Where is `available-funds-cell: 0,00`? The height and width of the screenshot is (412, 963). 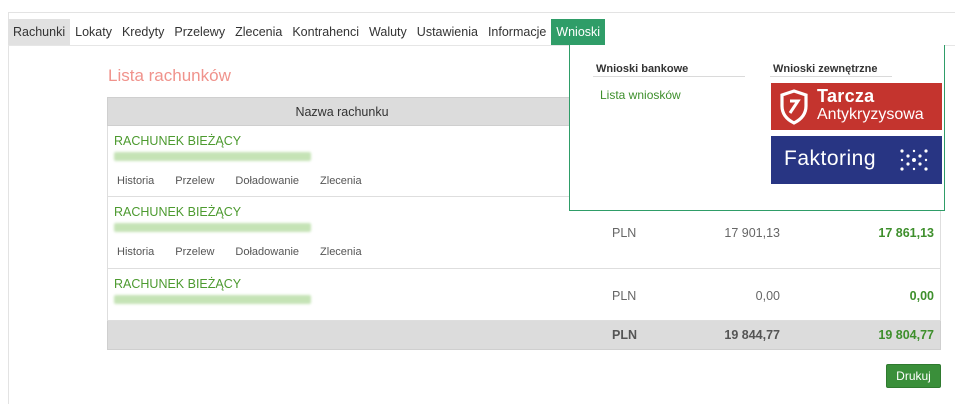
available-funds-cell: 0,00 is located at coordinates (921, 296).